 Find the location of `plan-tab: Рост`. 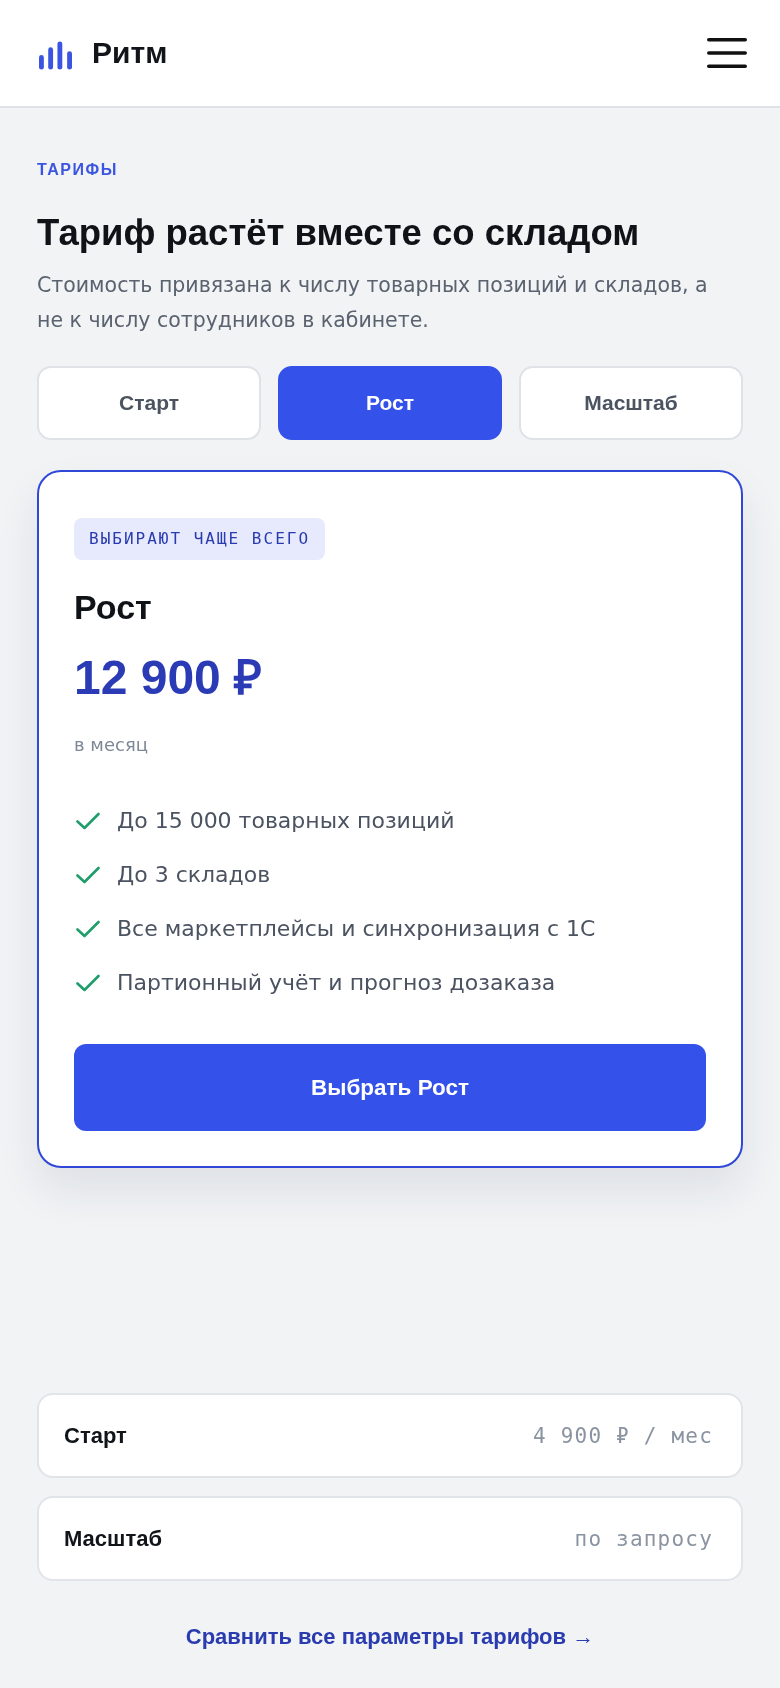

plan-tab: Рост is located at coordinates (390, 403).